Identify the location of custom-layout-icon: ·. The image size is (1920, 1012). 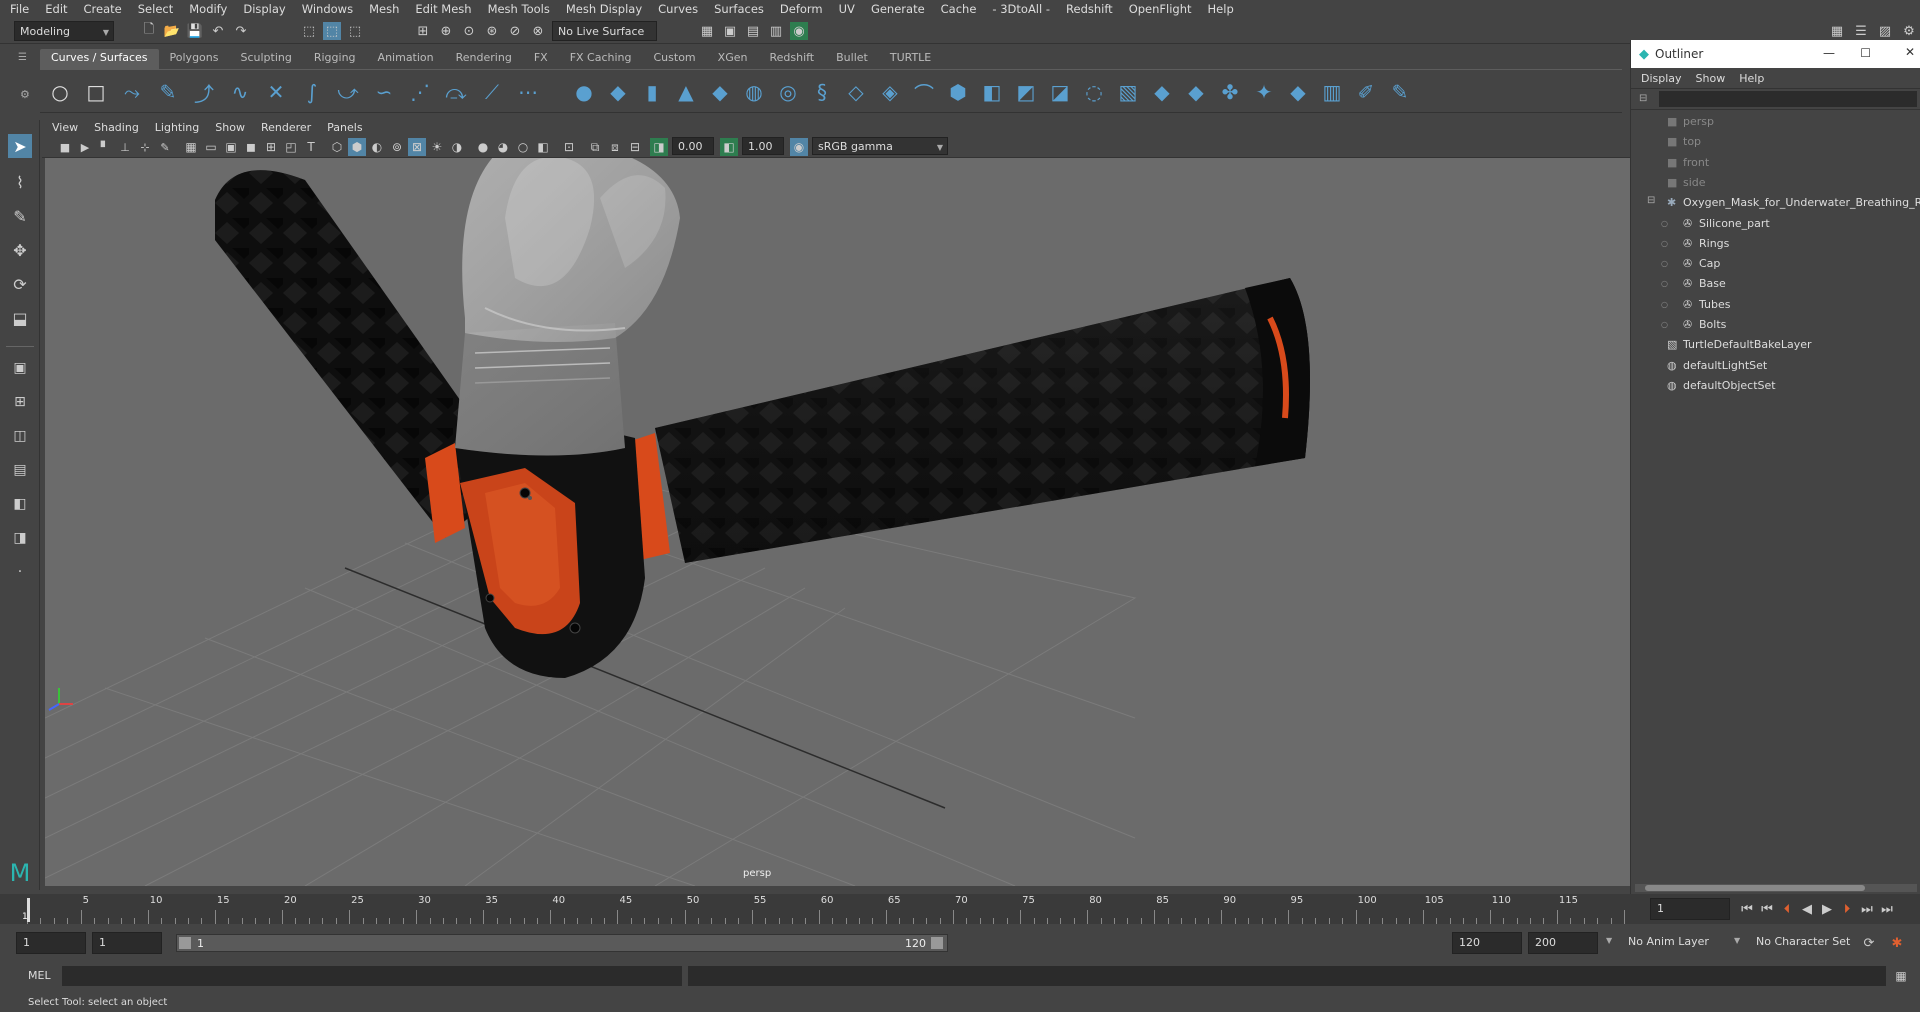
(20, 572).